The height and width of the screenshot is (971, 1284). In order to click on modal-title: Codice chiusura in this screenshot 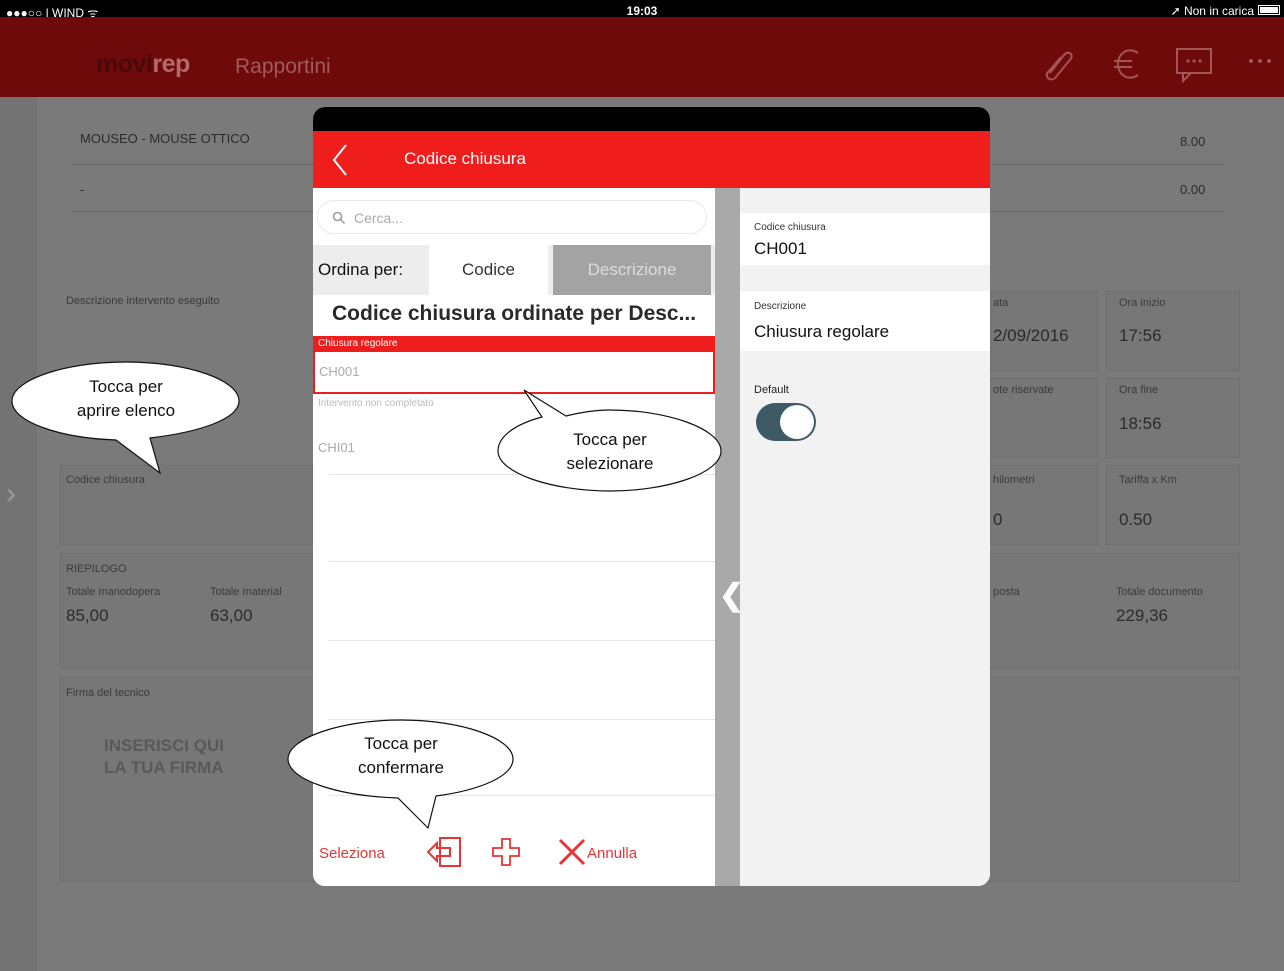, I will do `click(465, 158)`.